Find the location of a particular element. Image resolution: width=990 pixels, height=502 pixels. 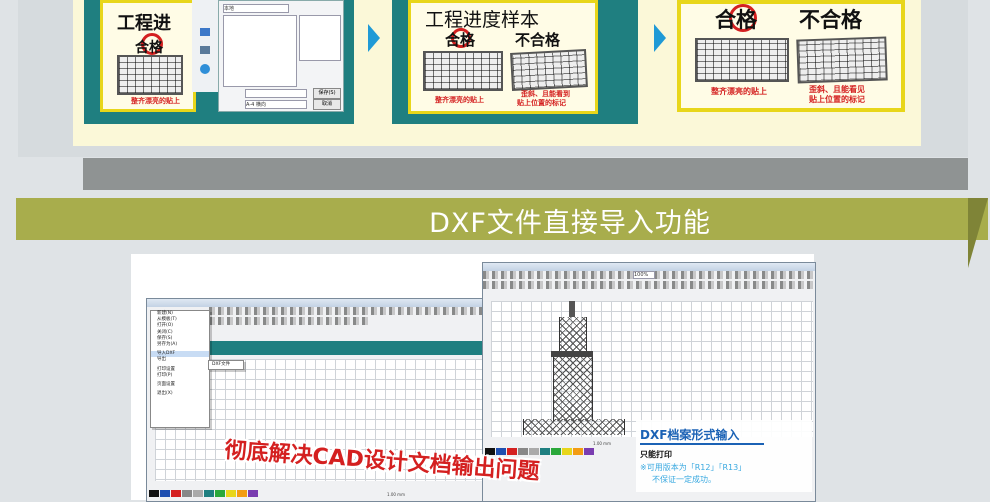

dxf-info-subtitle: 只能打印 is located at coordinates (656, 454).